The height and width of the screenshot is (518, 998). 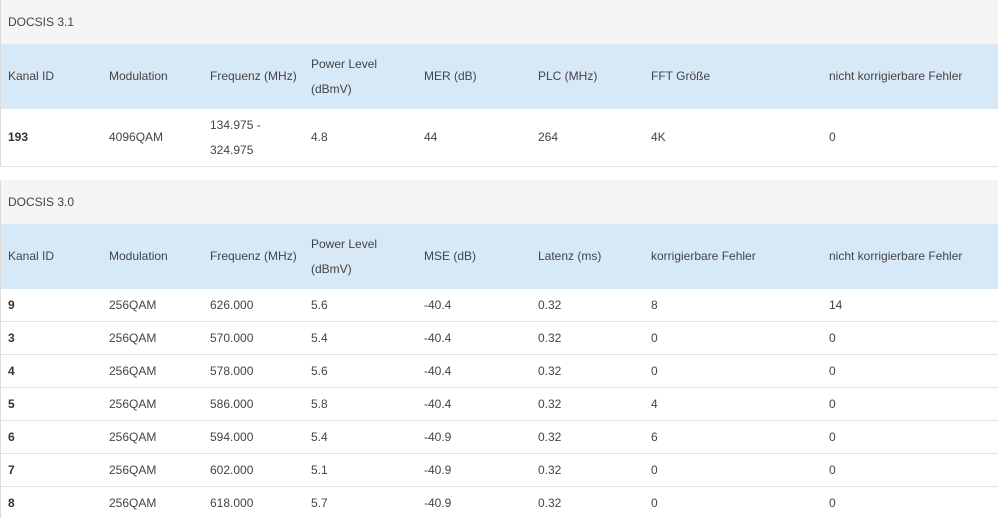 I want to click on docsis30-title: DOCSIS 3.0, so click(x=499, y=202).